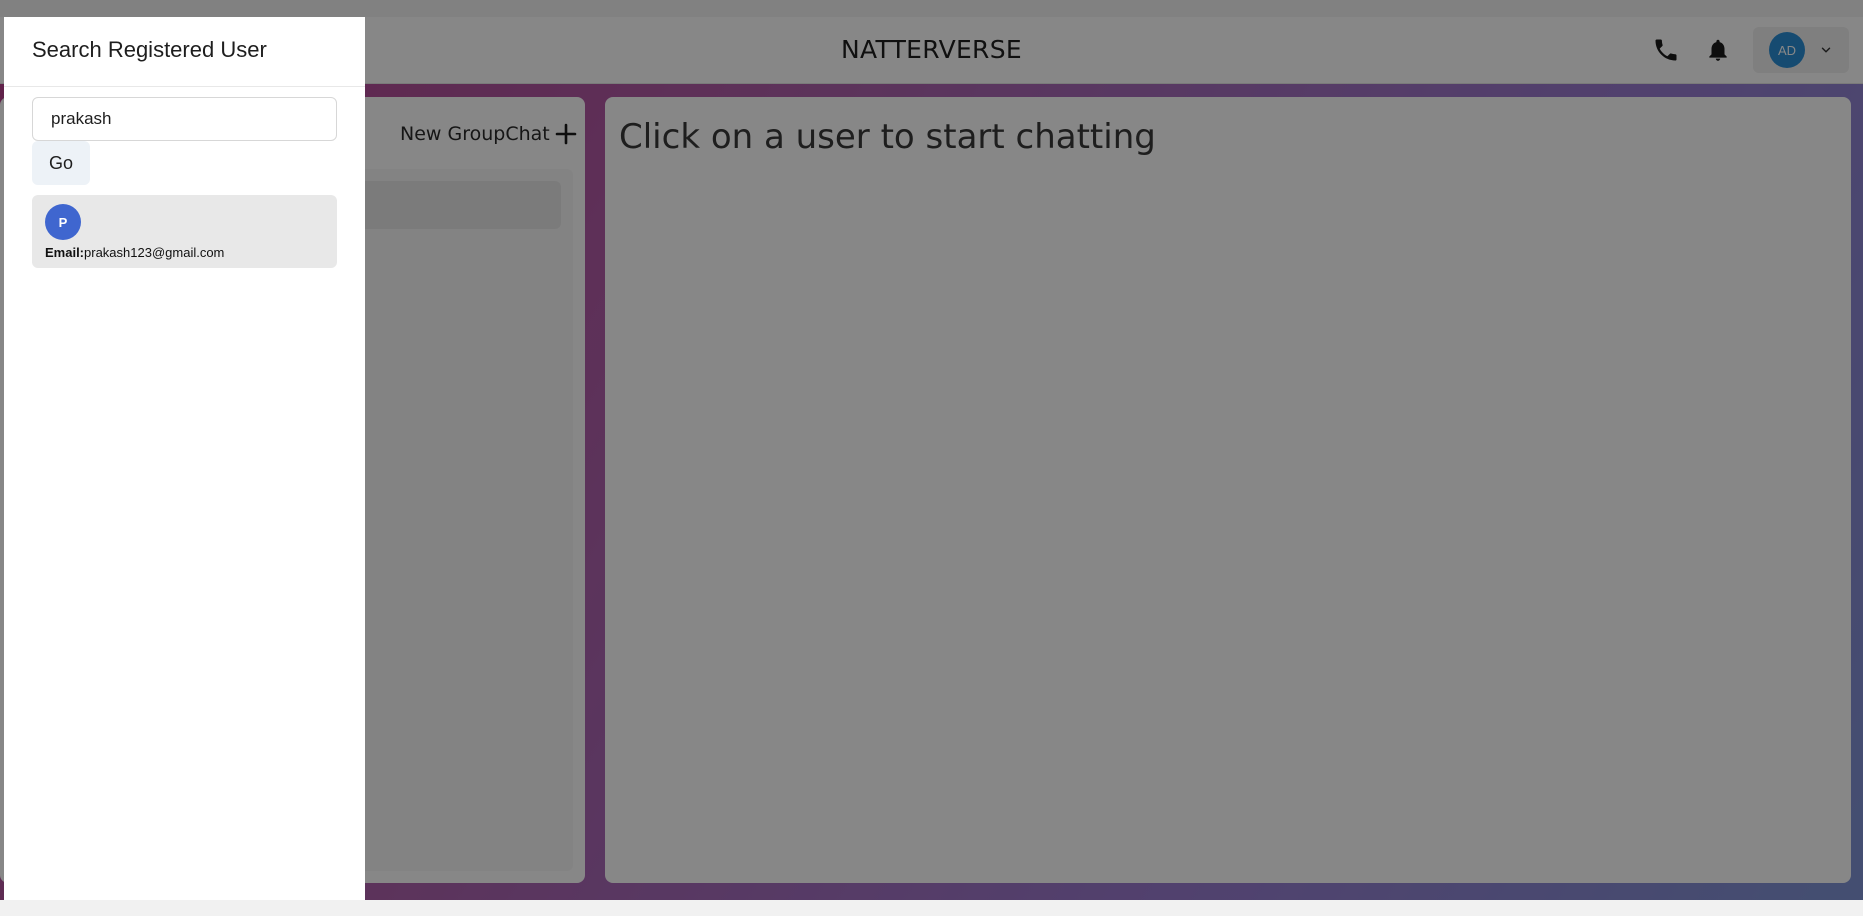  What do you see at coordinates (184, 119) in the screenshot?
I see `search-input` at bounding box center [184, 119].